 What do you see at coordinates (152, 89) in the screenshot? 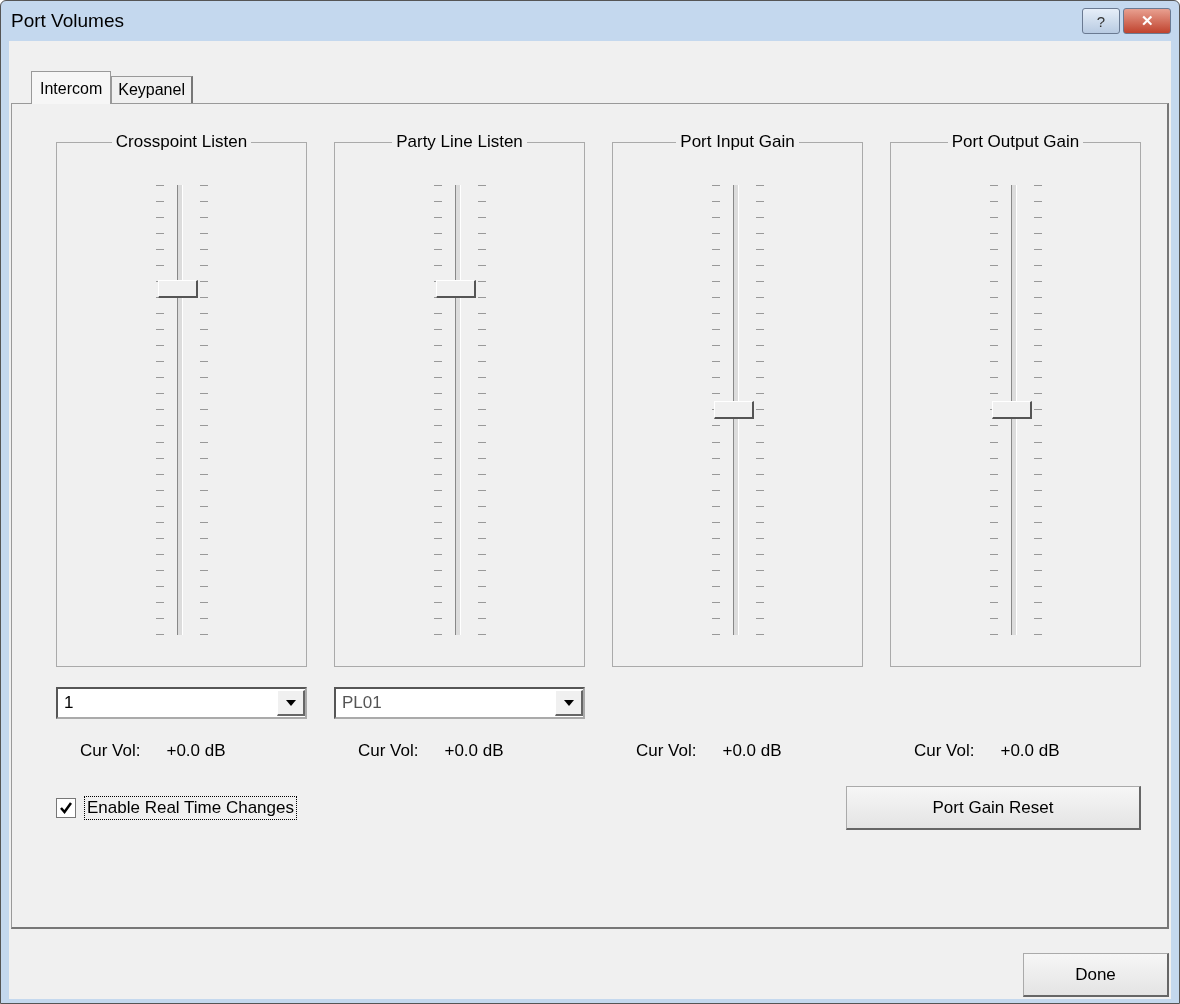
I see `tab: Keypanel` at bounding box center [152, 89].